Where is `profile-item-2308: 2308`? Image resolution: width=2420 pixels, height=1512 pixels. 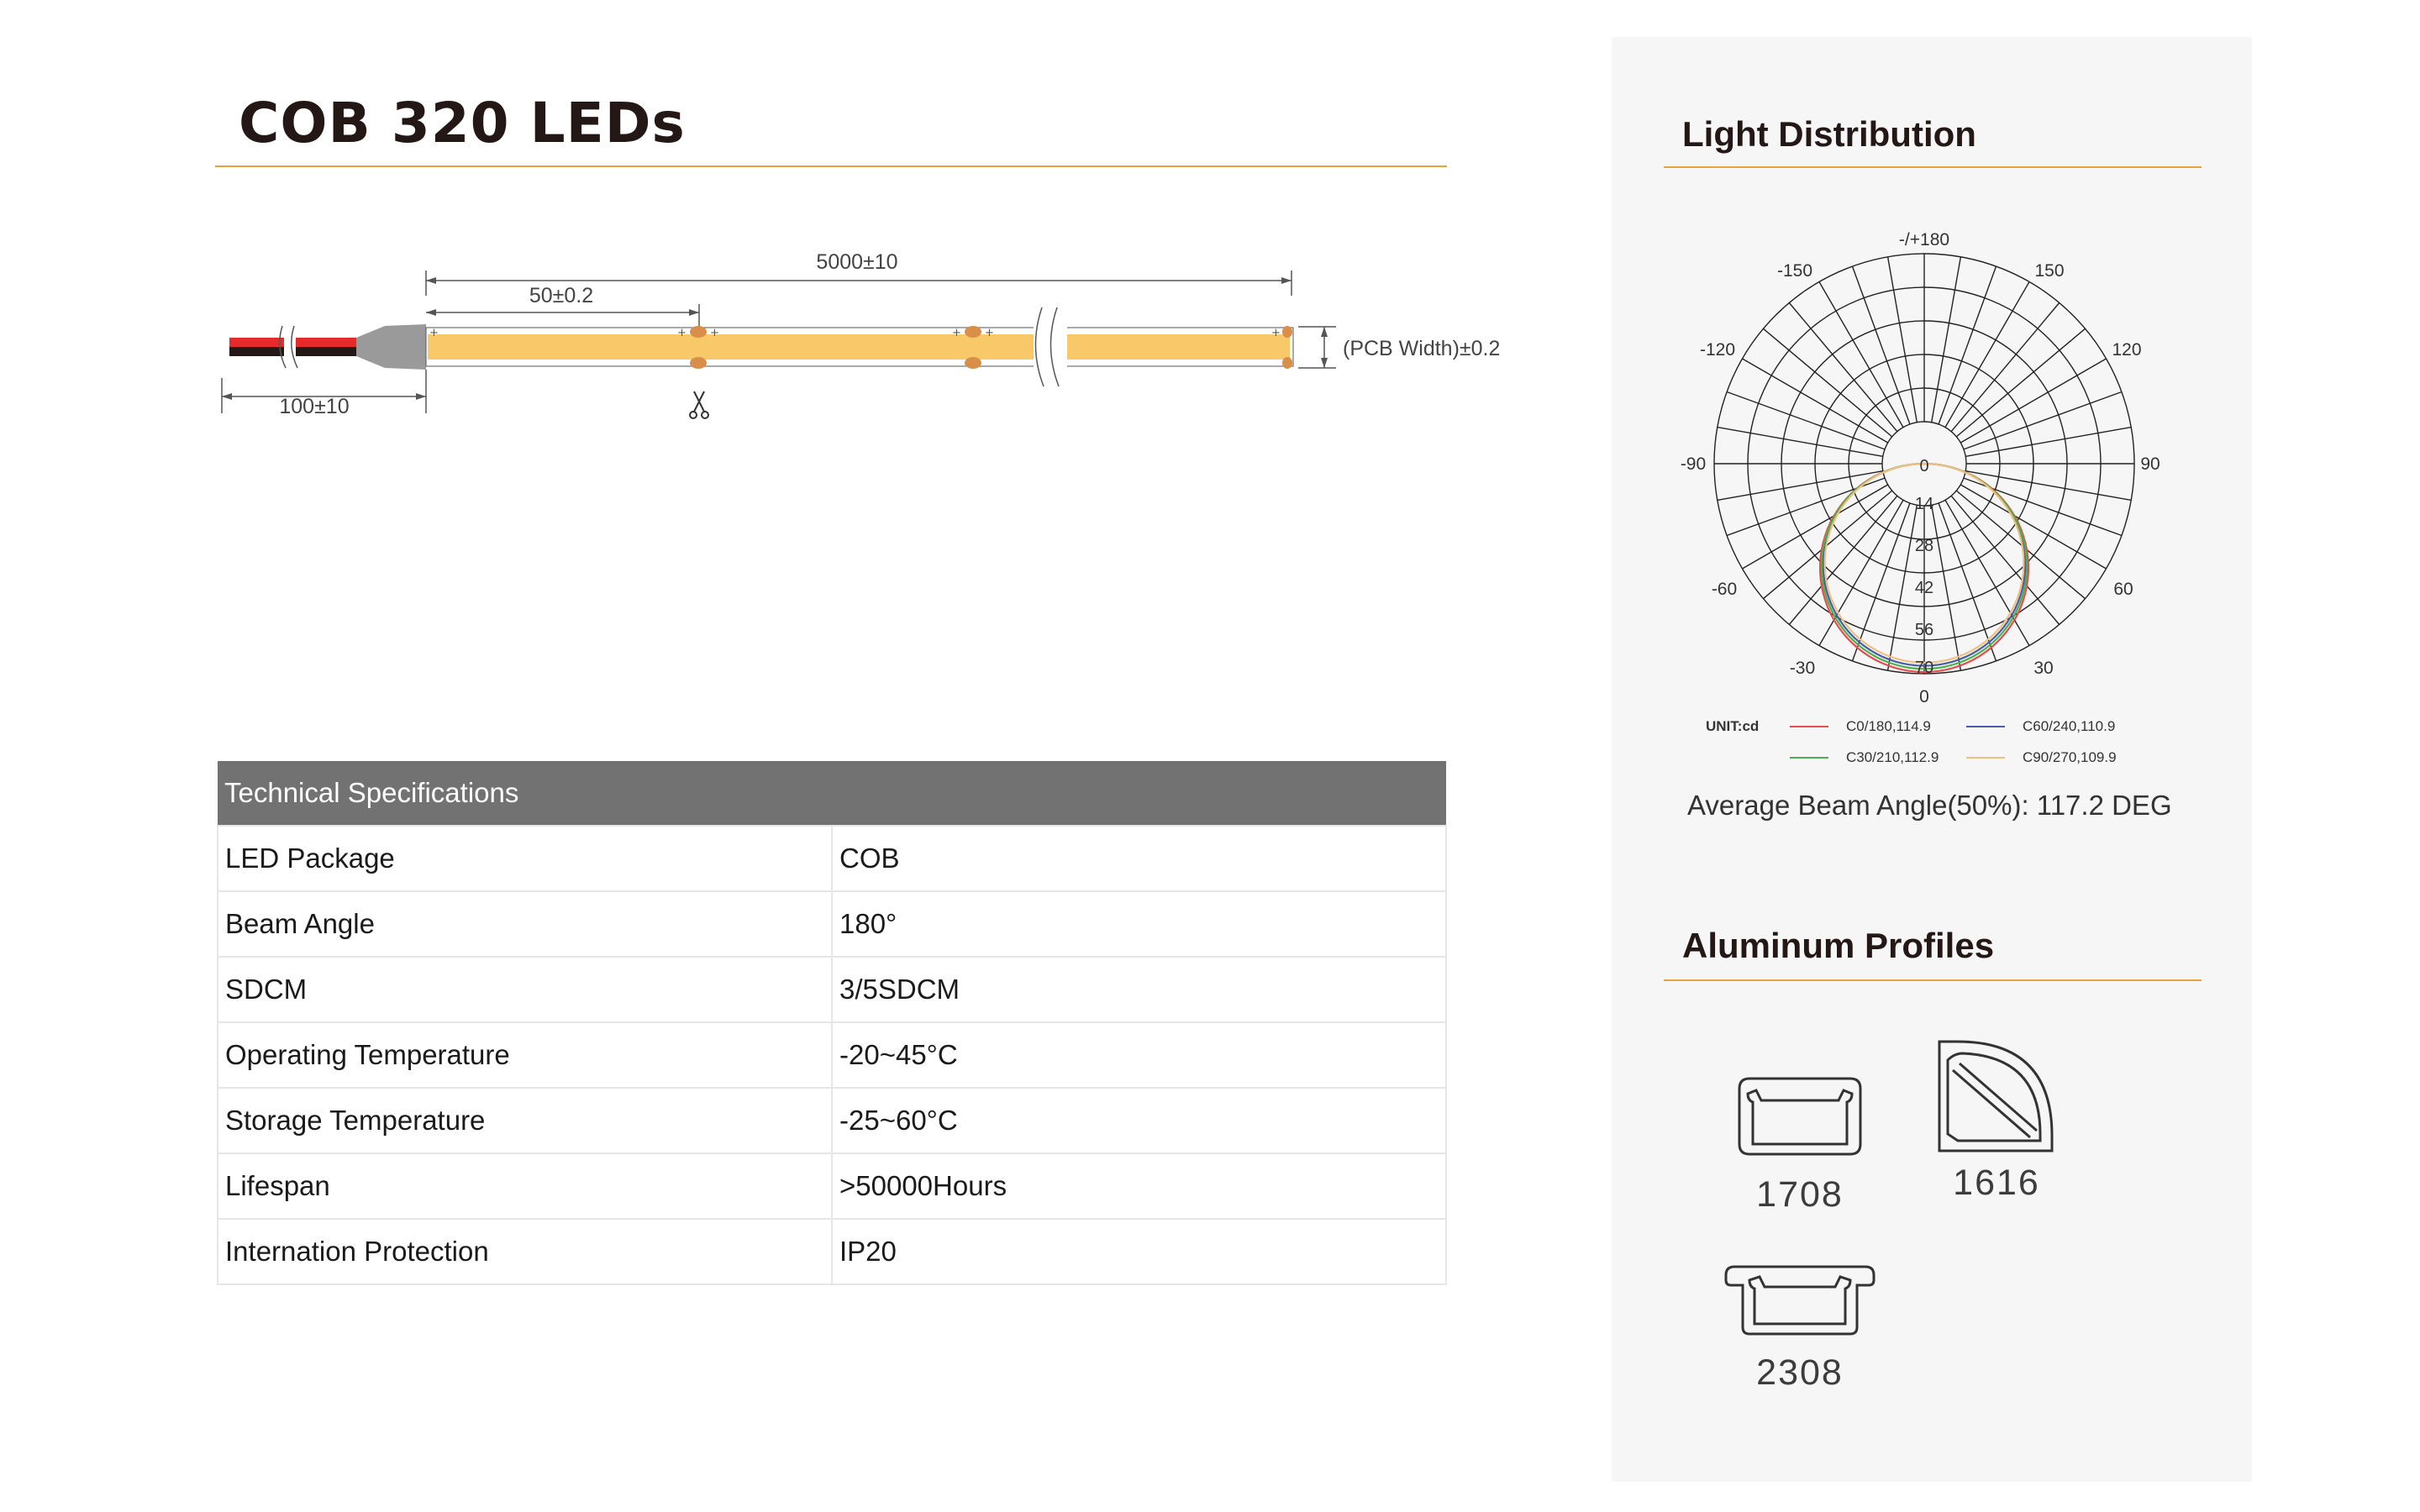 profile-item-2308: 2308 is located at coordinates (1800, 1327).